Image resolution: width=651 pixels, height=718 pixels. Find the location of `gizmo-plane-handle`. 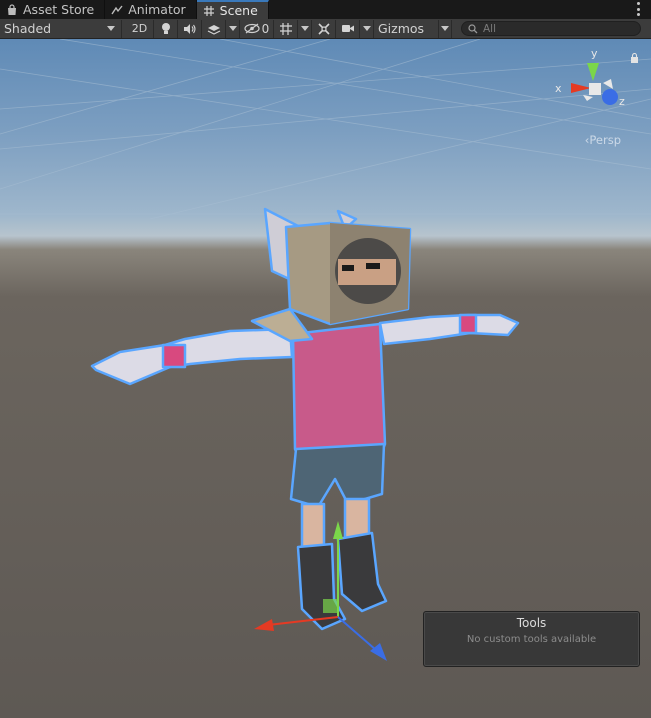

gizmo-plane-handle is located at coordinates (330, 606).